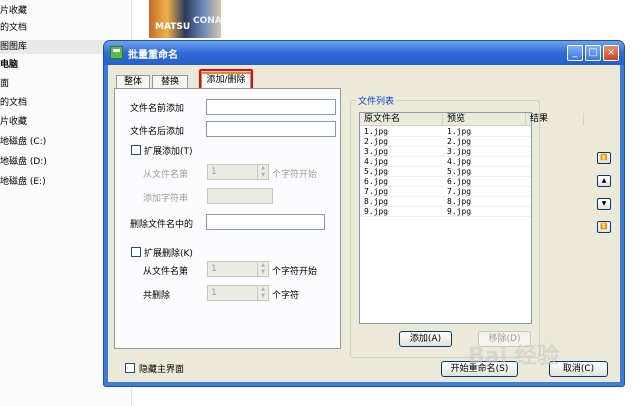 Image resolution: width=640 pixels, height=406 pixels. What do you see at coordinates (364, 53) in the screenshot?
I see `title-bar: 批量重命名 _ □ ×` at bounding box center [364, 53].